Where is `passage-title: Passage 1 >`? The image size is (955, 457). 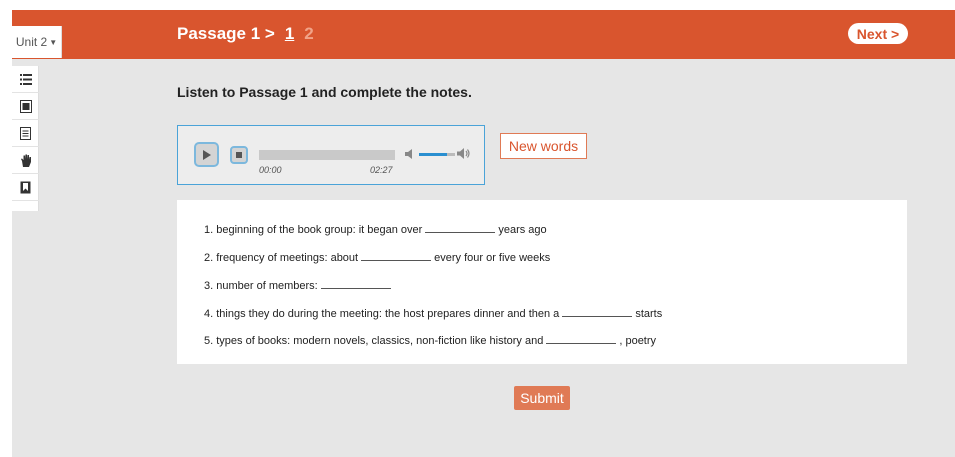
passage-title: Passage 1 > is located at coordinates (226, 33).